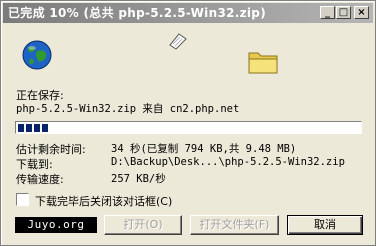  I want to click on download-to-label: 下载到:, so click(34, 164).